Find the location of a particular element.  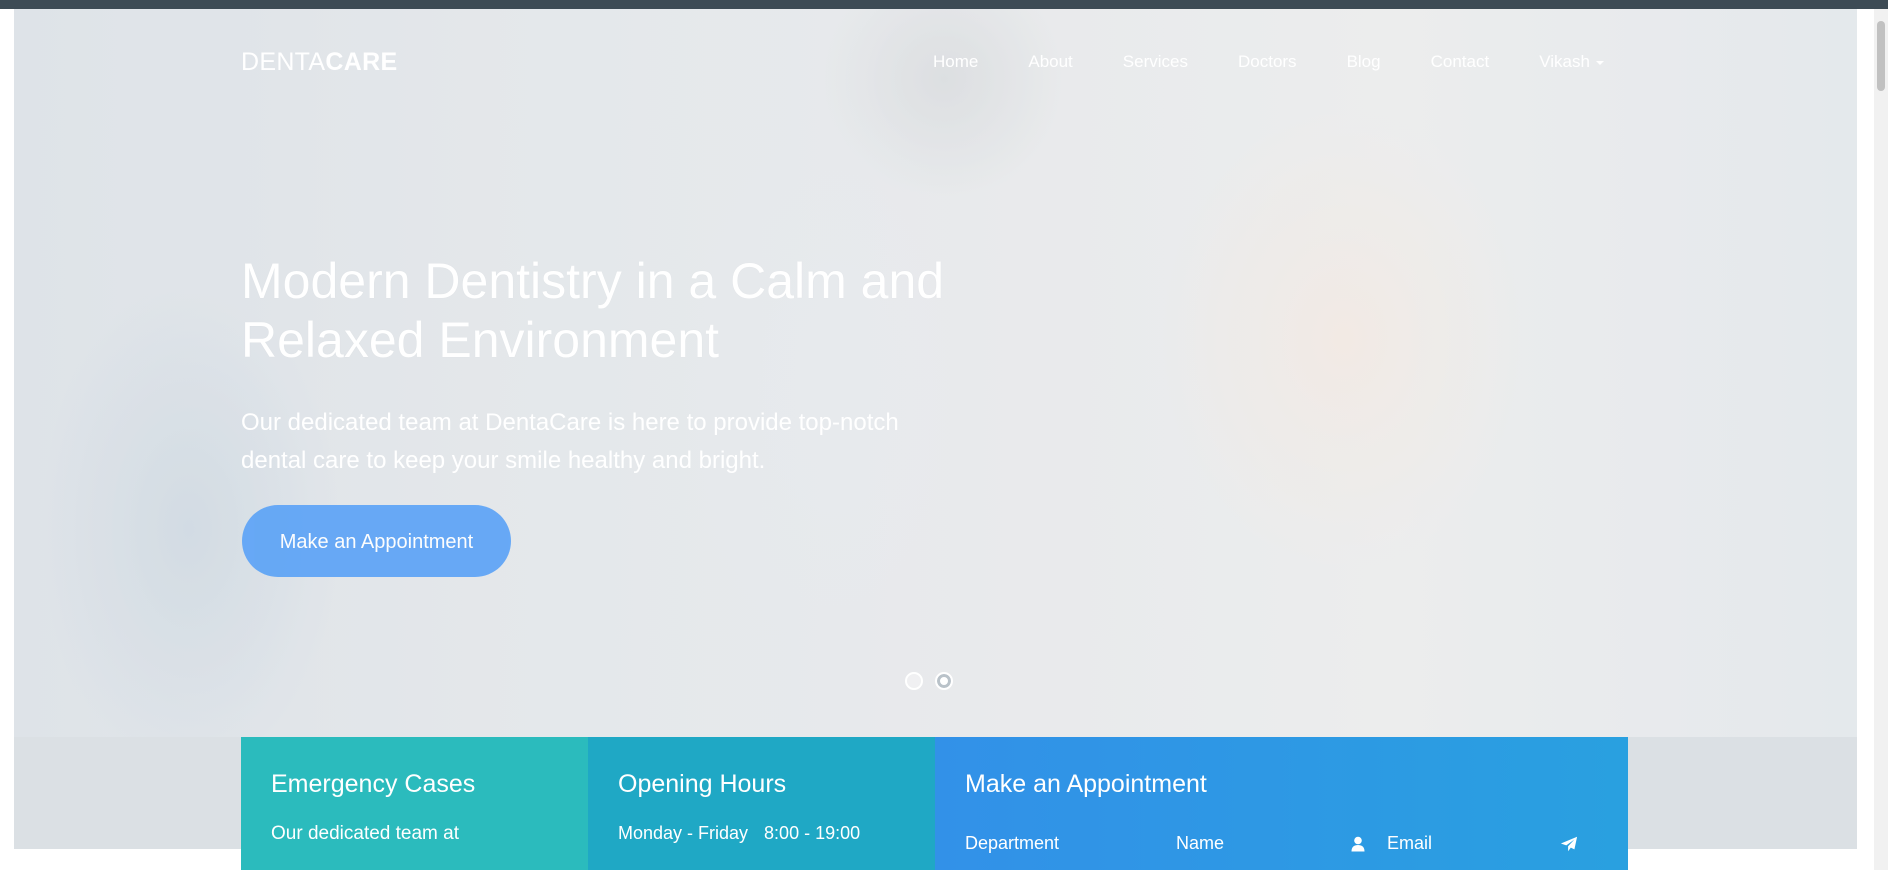

emergency-title: Emergency Cases is located at coordinates (373, 784).